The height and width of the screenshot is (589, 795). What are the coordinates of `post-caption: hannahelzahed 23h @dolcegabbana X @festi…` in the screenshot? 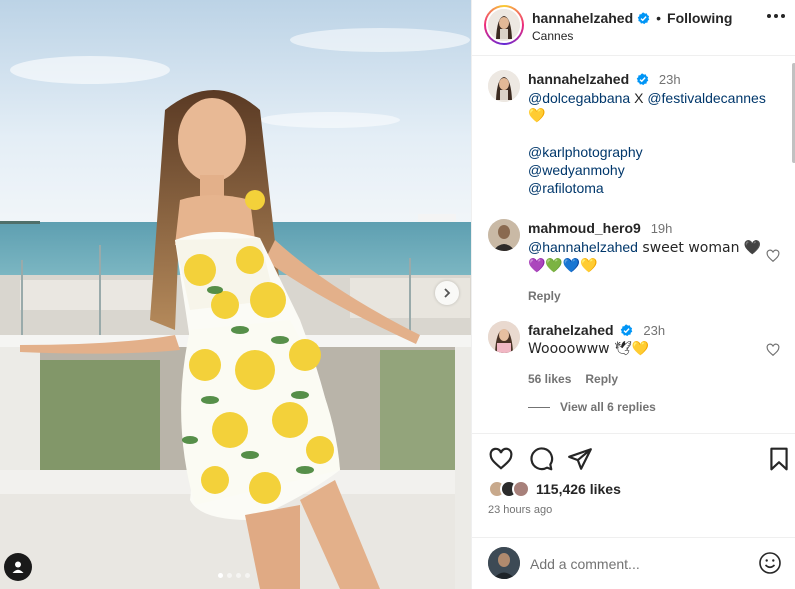 It's located at (638, 133).